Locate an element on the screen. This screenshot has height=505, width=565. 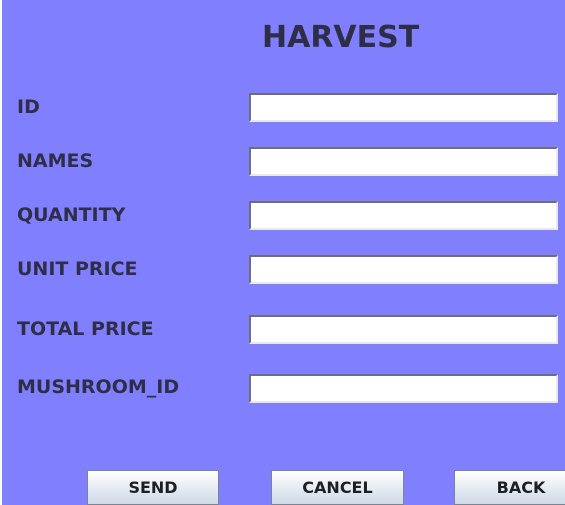
total-price-field is located at coordinates (403, 329).